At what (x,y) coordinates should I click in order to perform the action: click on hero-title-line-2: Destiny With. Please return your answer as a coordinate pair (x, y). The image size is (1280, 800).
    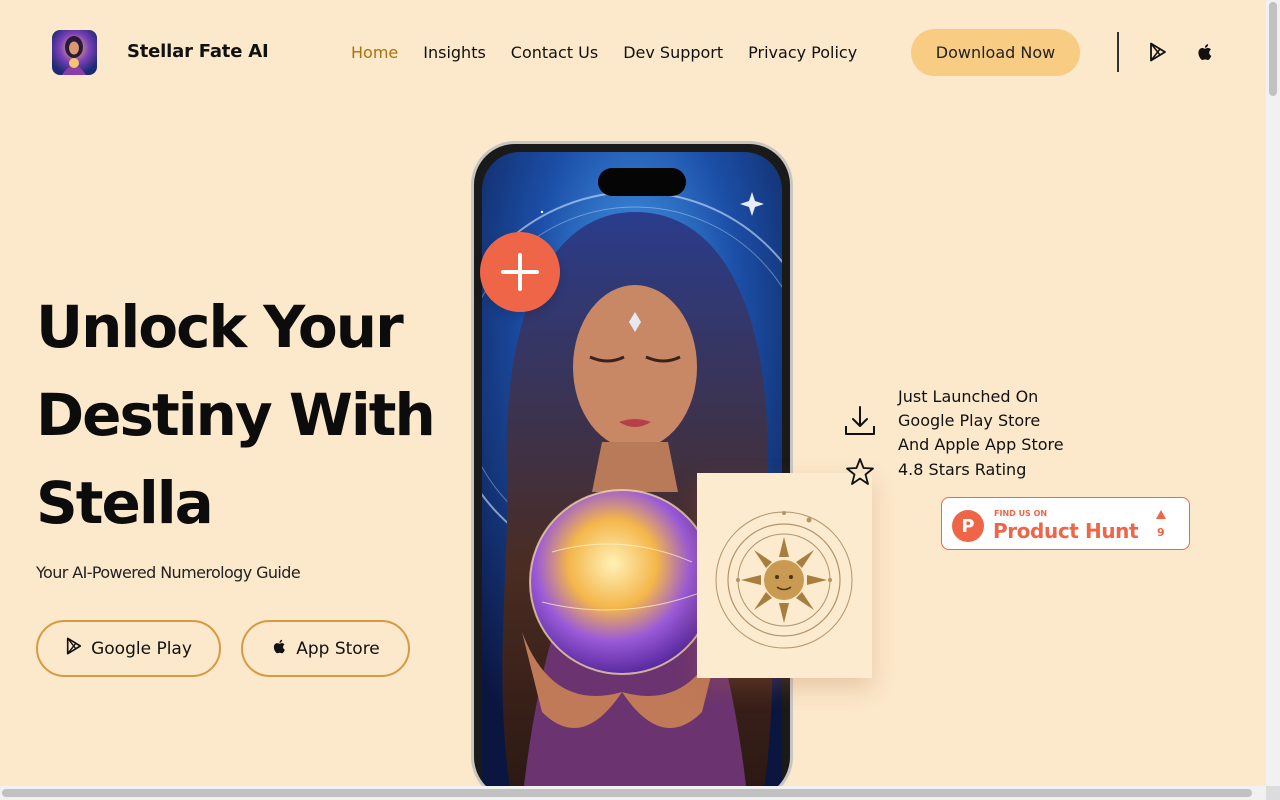
    Looking at the image, I should click on (236, 415).